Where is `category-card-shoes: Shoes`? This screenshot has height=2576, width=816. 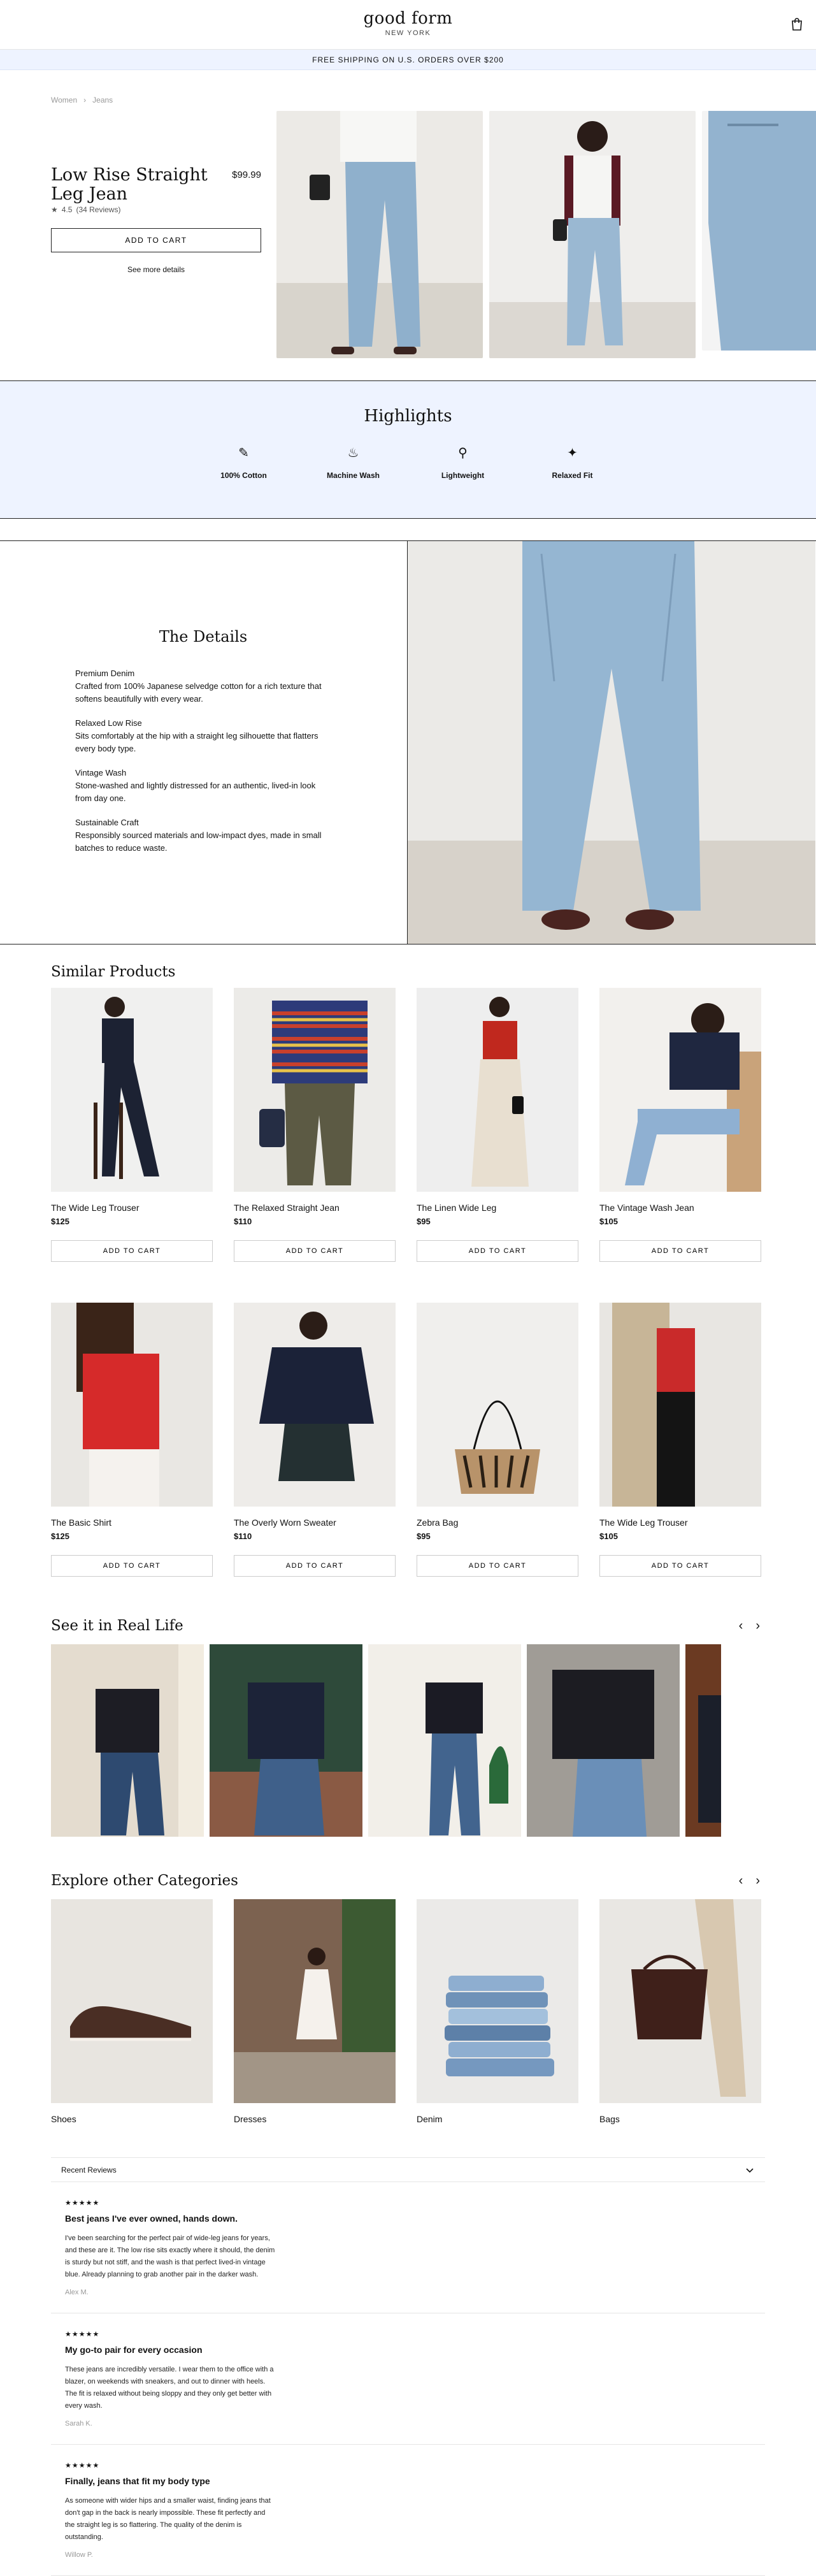
category-card-shoes: Shoes is located at coordinates (132, 2011).